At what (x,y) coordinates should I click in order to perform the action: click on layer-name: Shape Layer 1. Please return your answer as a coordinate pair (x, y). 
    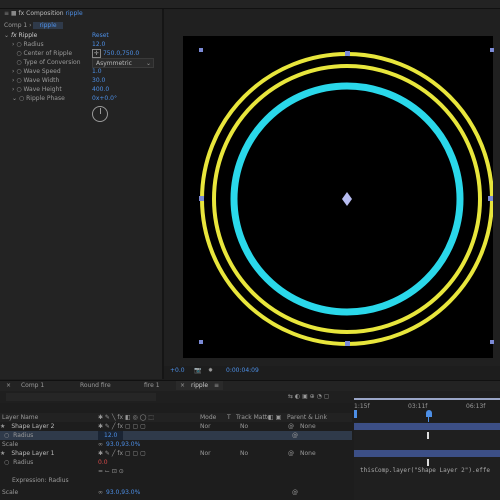
    Looking at the image, I should click on (32, 453).